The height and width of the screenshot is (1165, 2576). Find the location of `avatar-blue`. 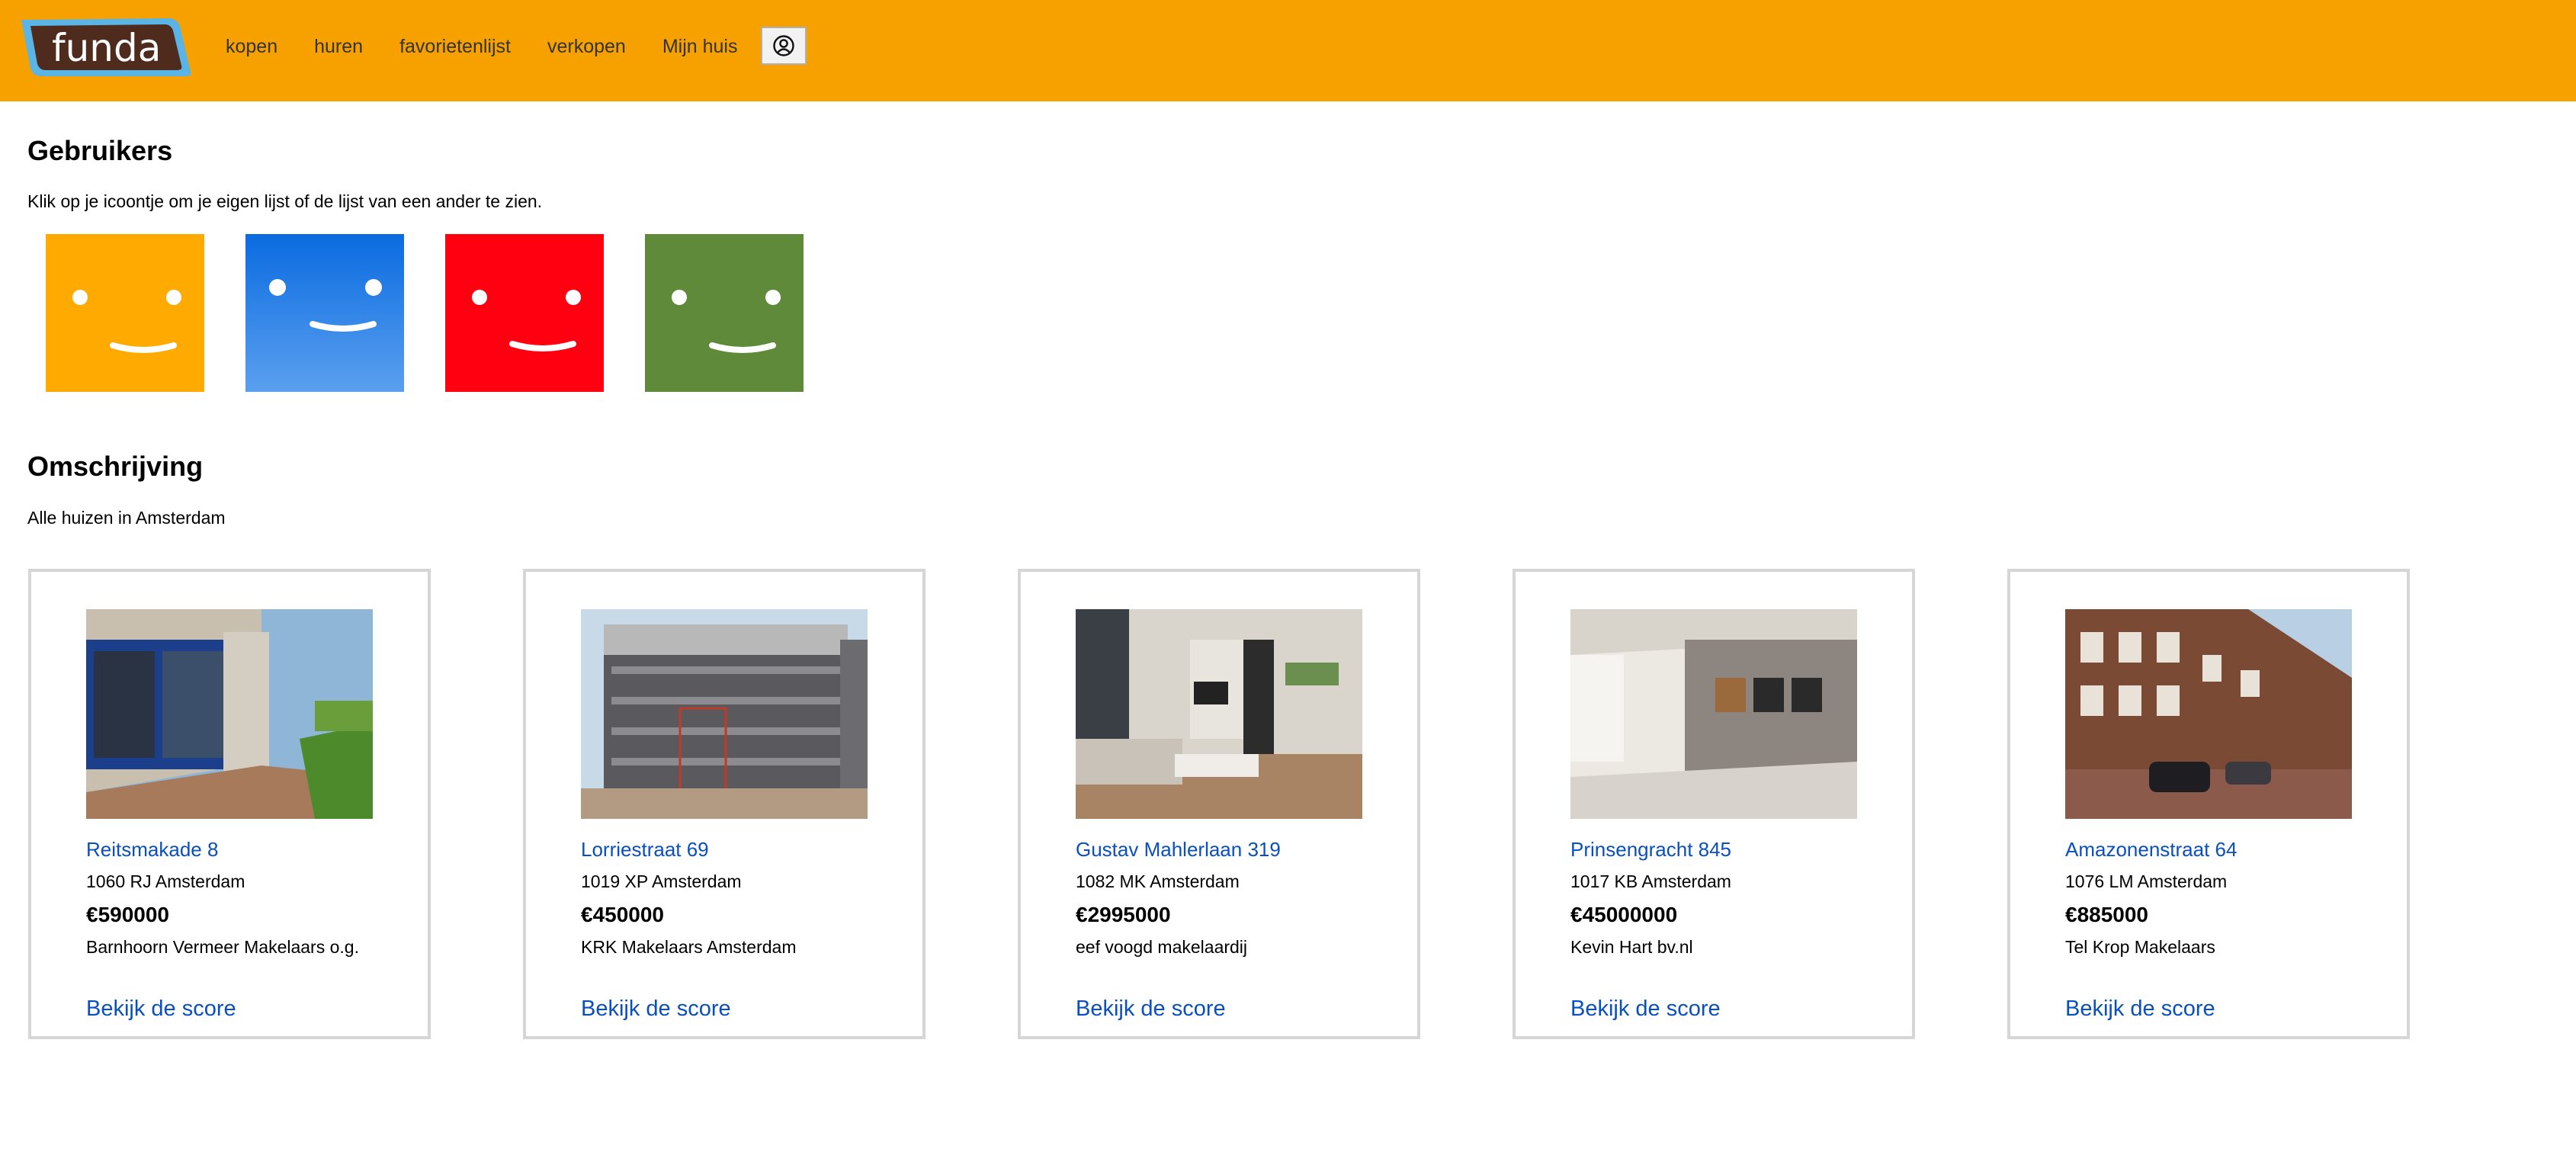

avatar-blue is located at coordinates (324, 313).